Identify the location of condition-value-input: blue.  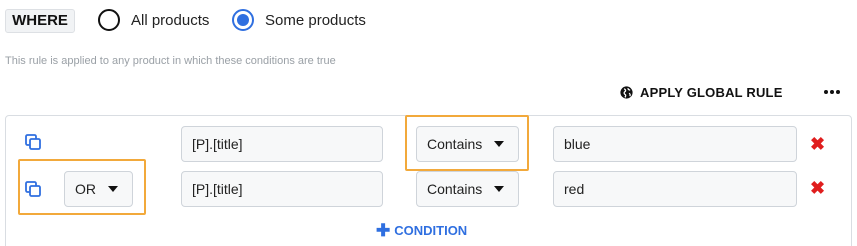
(675, 144).